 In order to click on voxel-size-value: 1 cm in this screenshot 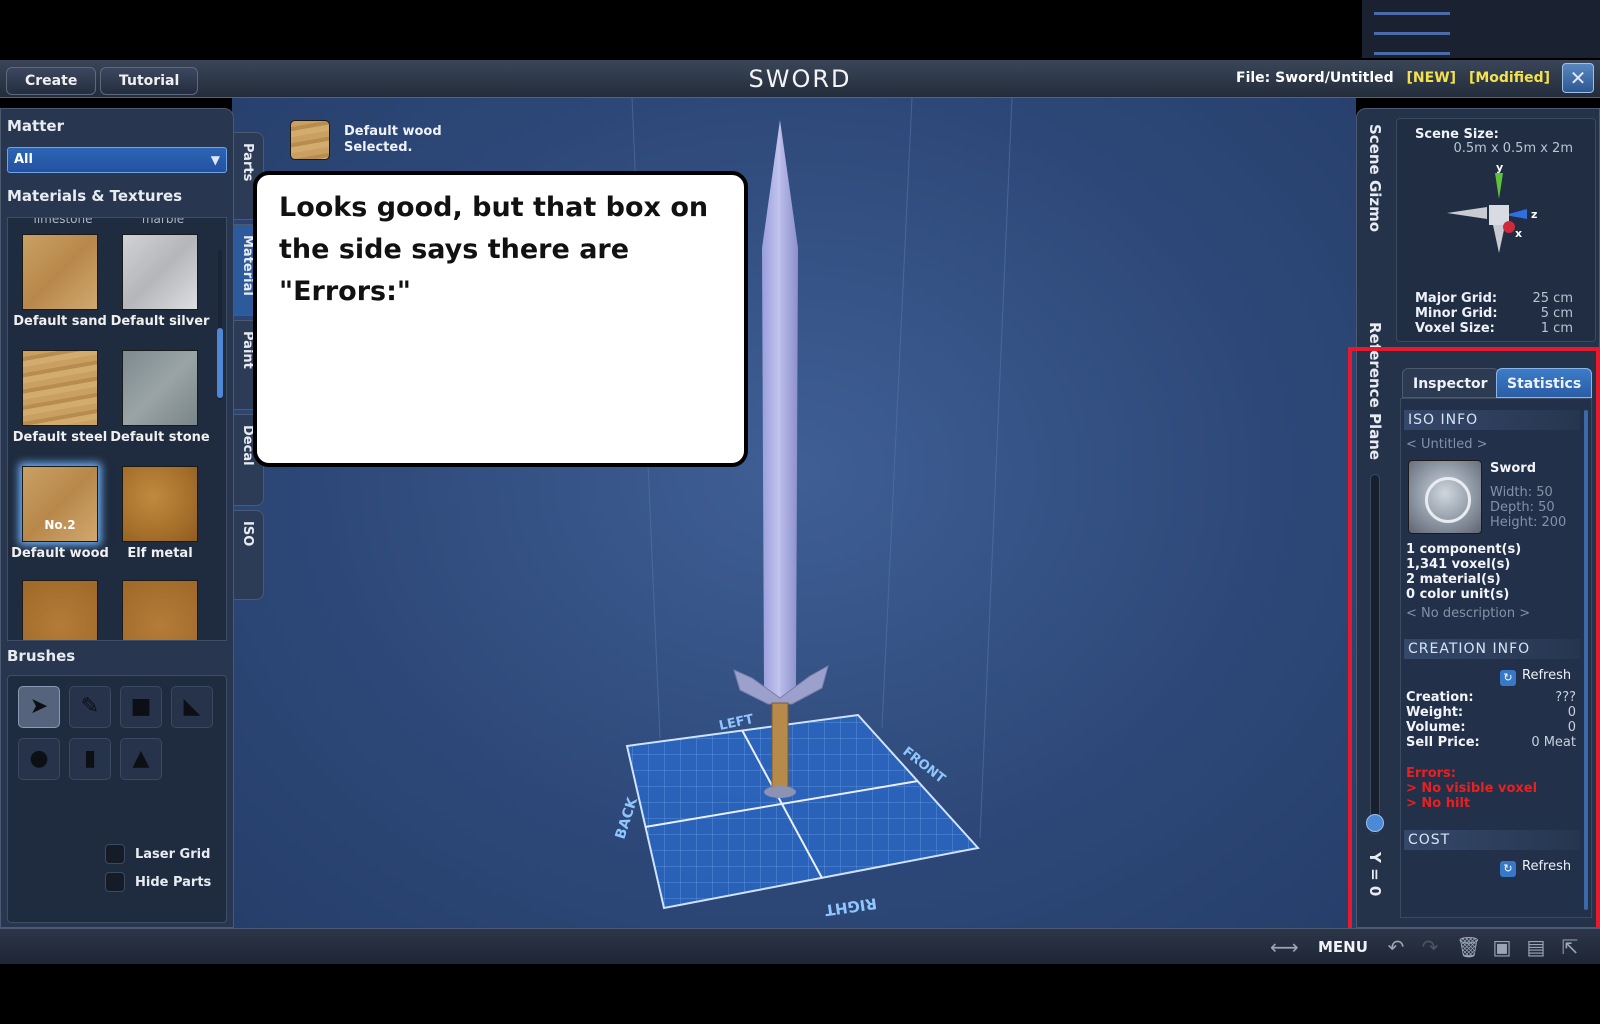, I will do `click(1556, 328)`.